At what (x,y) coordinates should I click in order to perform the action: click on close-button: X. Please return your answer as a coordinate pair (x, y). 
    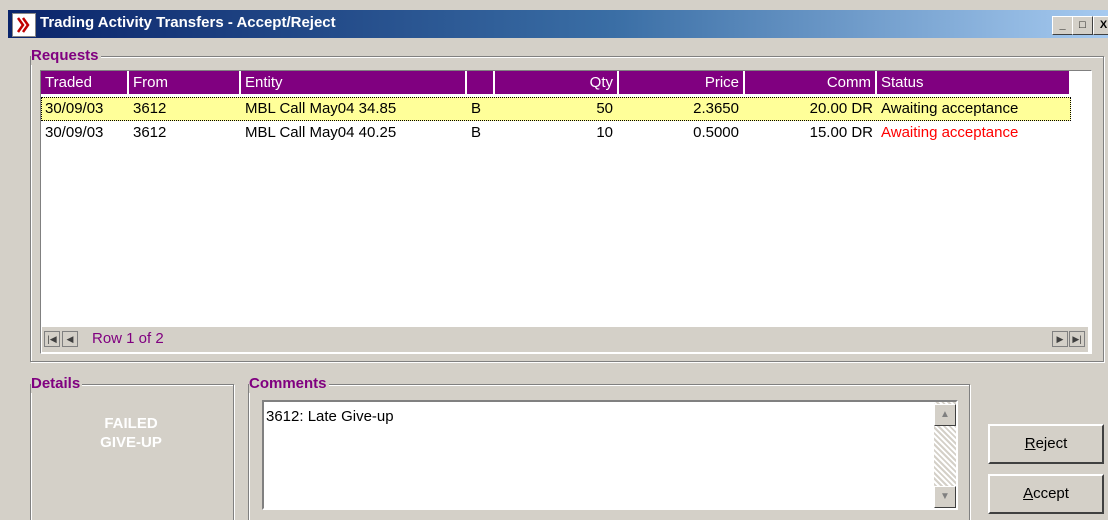
    Looking at the image, I should click on (1100, 25).